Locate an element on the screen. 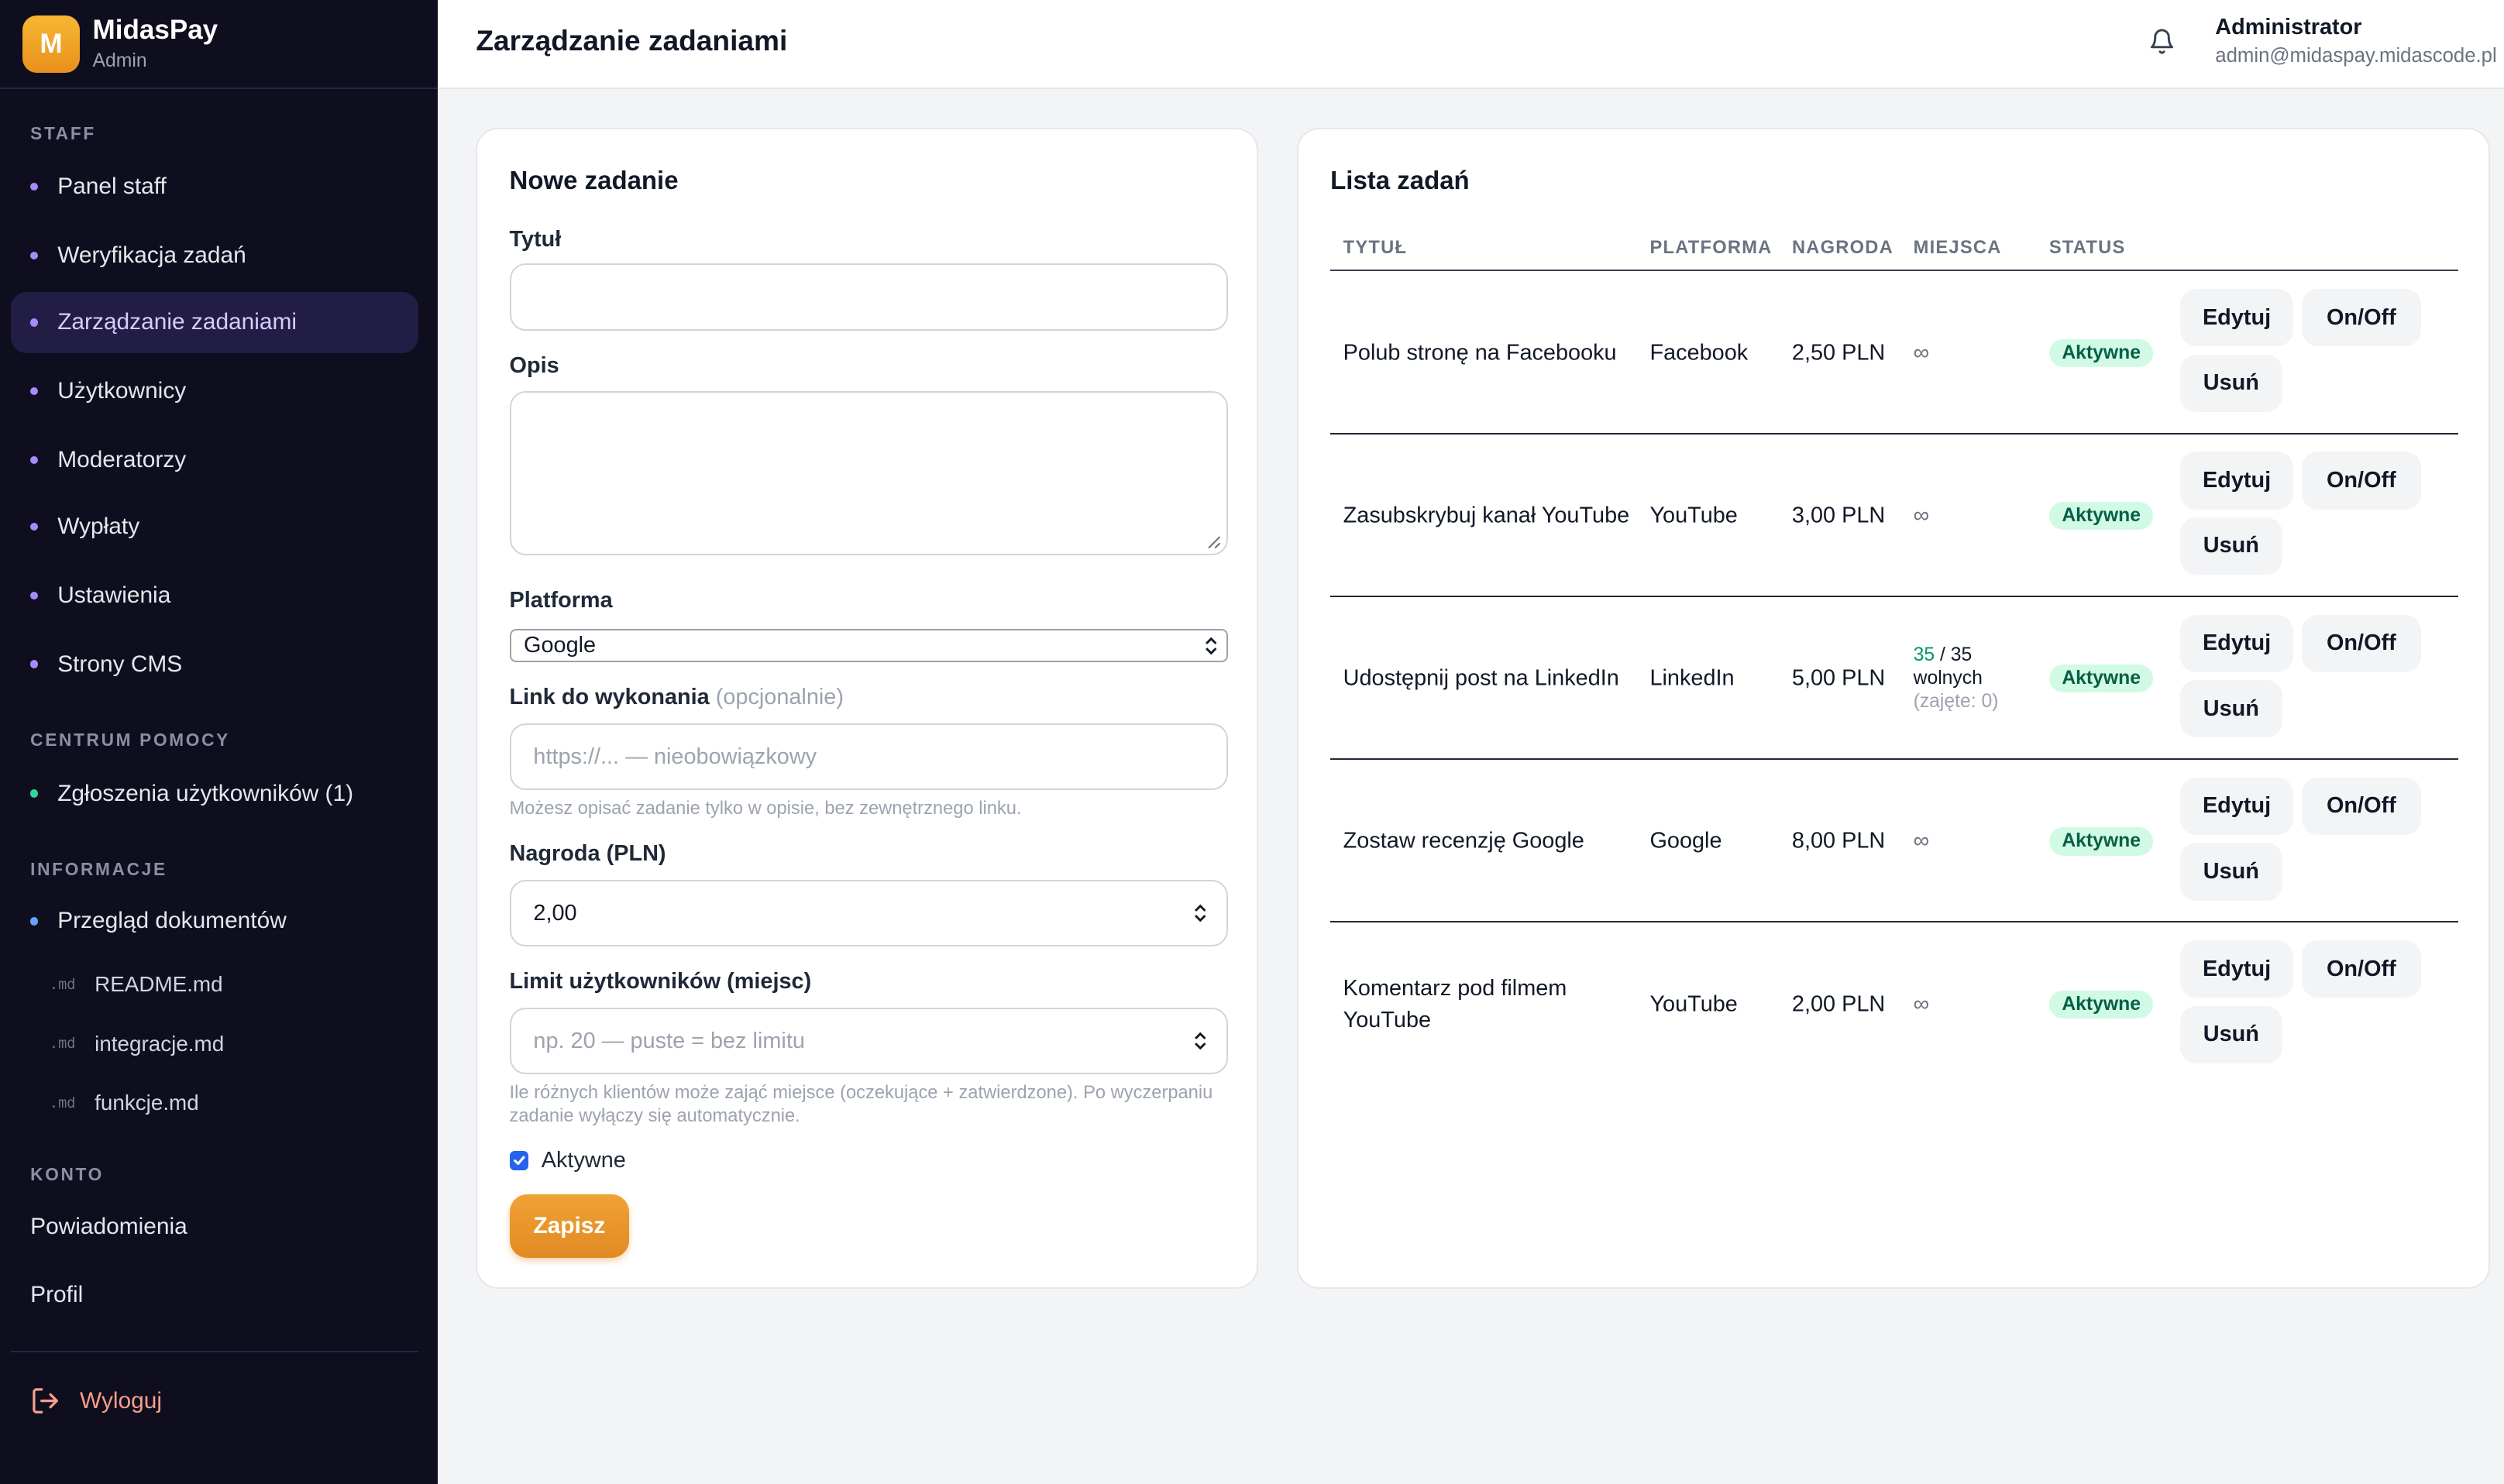  sidebar-item-documents: Przegląd dokumentów is located at coordinates (214, 921).